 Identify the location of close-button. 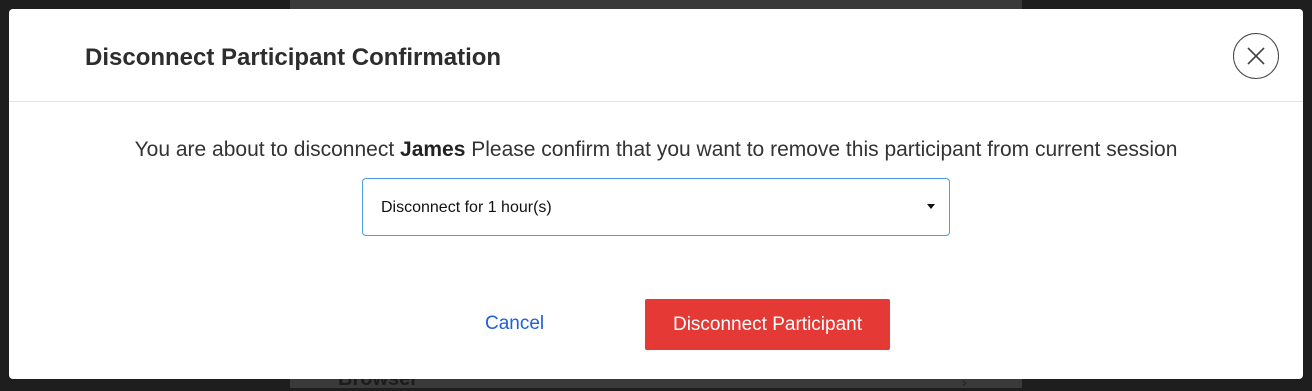
(1256, 56).